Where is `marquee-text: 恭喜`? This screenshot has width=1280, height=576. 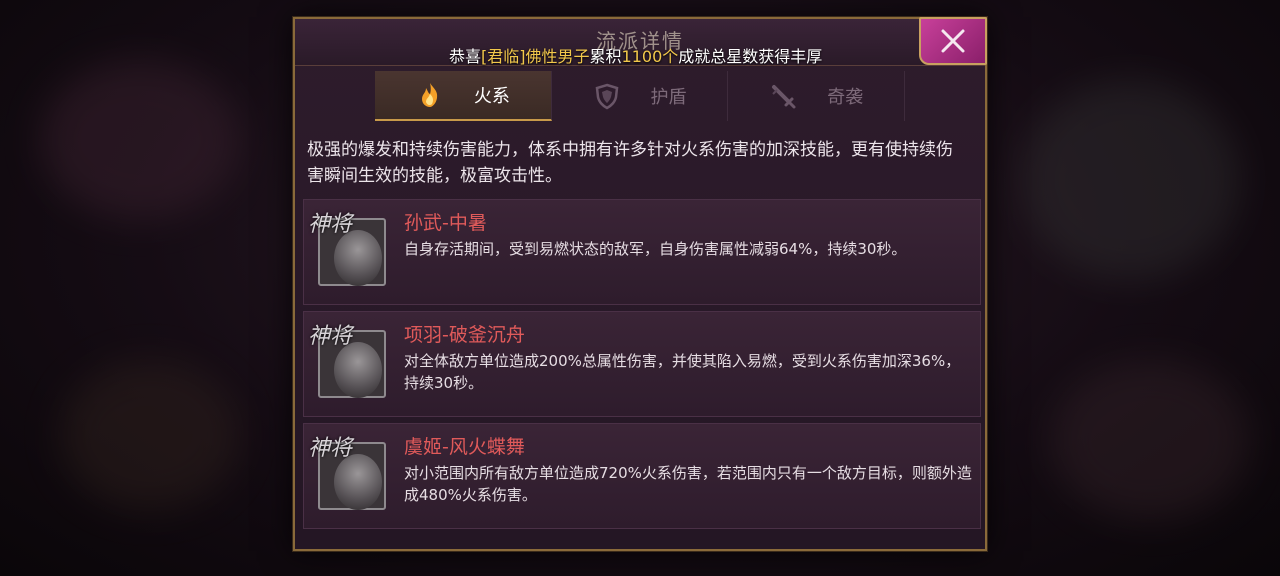
marquee-text: 恭喜 is located at coordinates (465, 56).